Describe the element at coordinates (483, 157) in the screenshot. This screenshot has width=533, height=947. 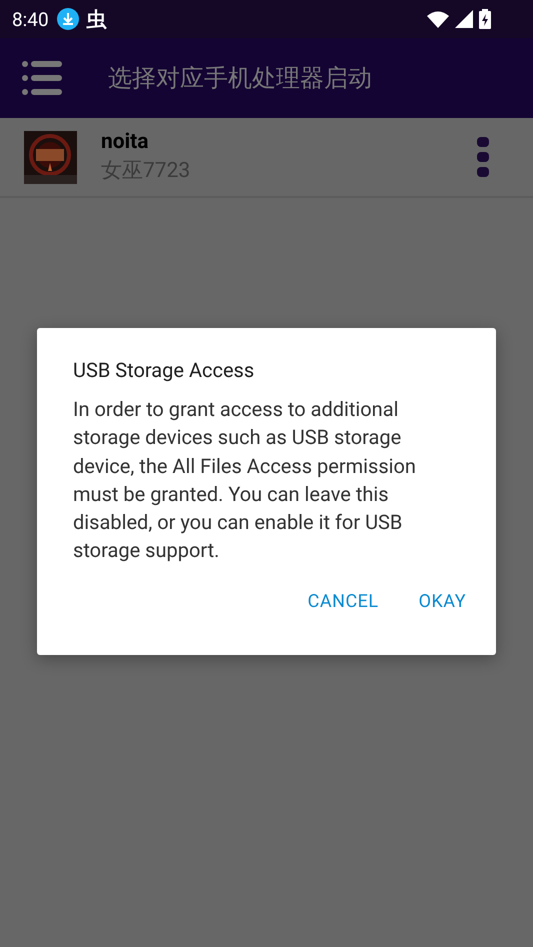
I see `more-icon` at that location.